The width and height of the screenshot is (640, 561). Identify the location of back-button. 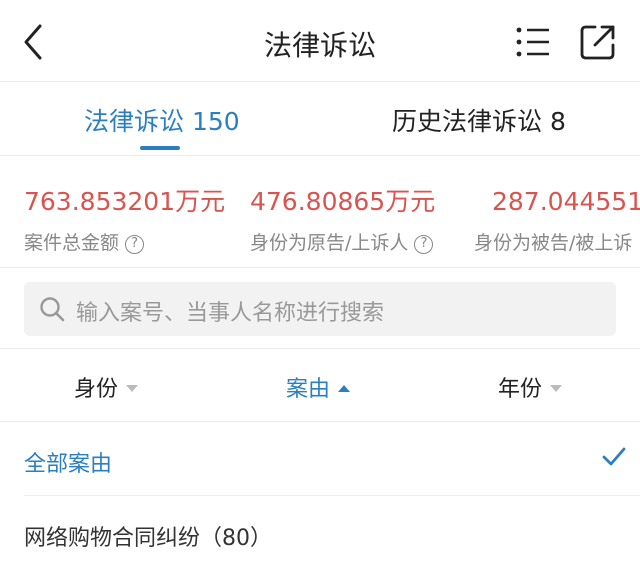
(35, 42).